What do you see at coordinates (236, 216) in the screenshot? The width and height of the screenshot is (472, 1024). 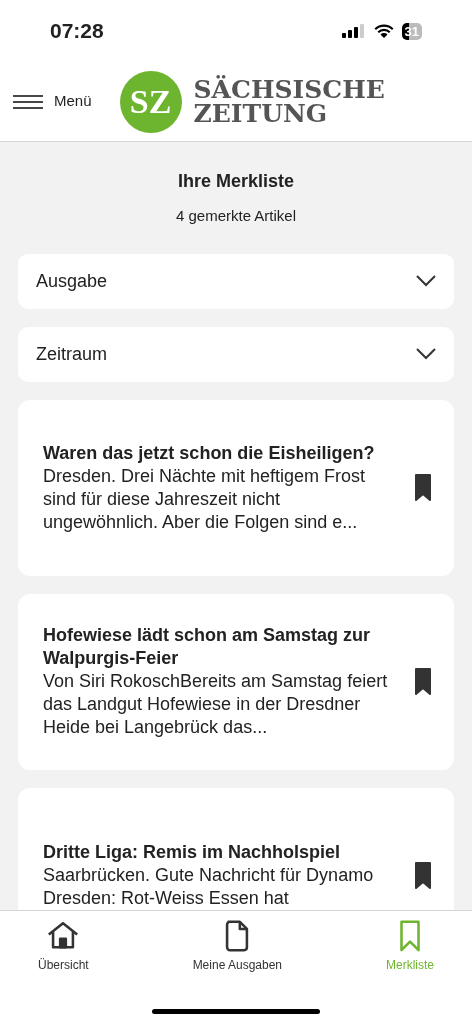 I see `article-count: 4 gemerkte Artikel` at bounding box center [236, 216].